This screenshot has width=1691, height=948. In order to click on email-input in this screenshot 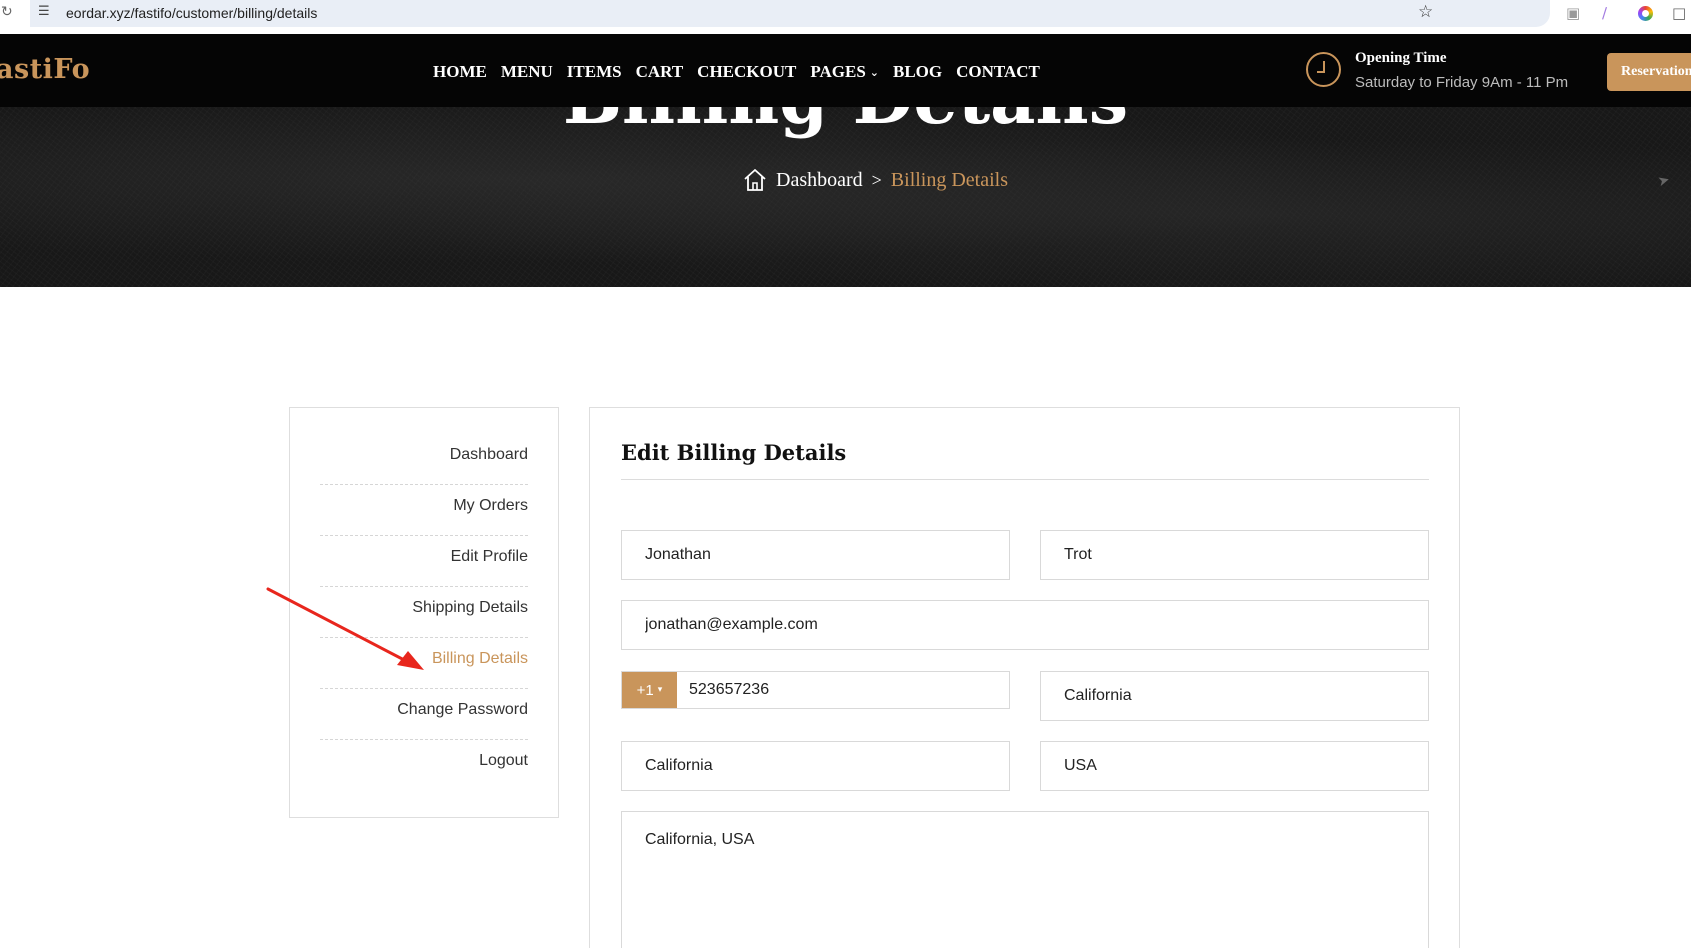, I will do `click(1025, 625)`.